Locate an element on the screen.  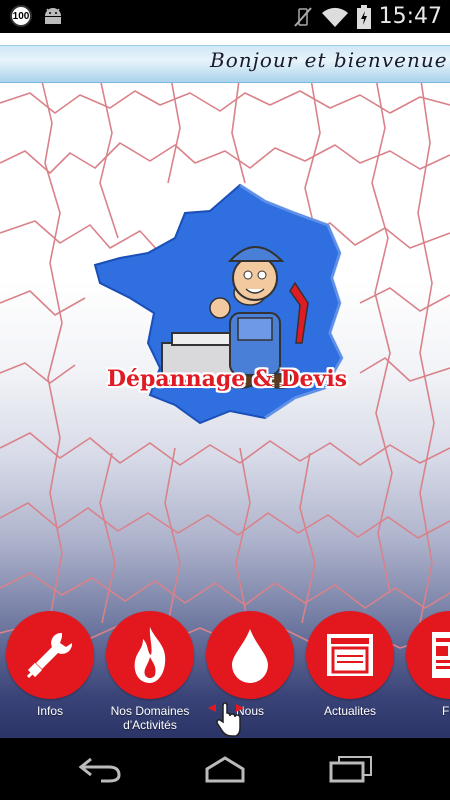
back-button is located at coordinates (100, 769).